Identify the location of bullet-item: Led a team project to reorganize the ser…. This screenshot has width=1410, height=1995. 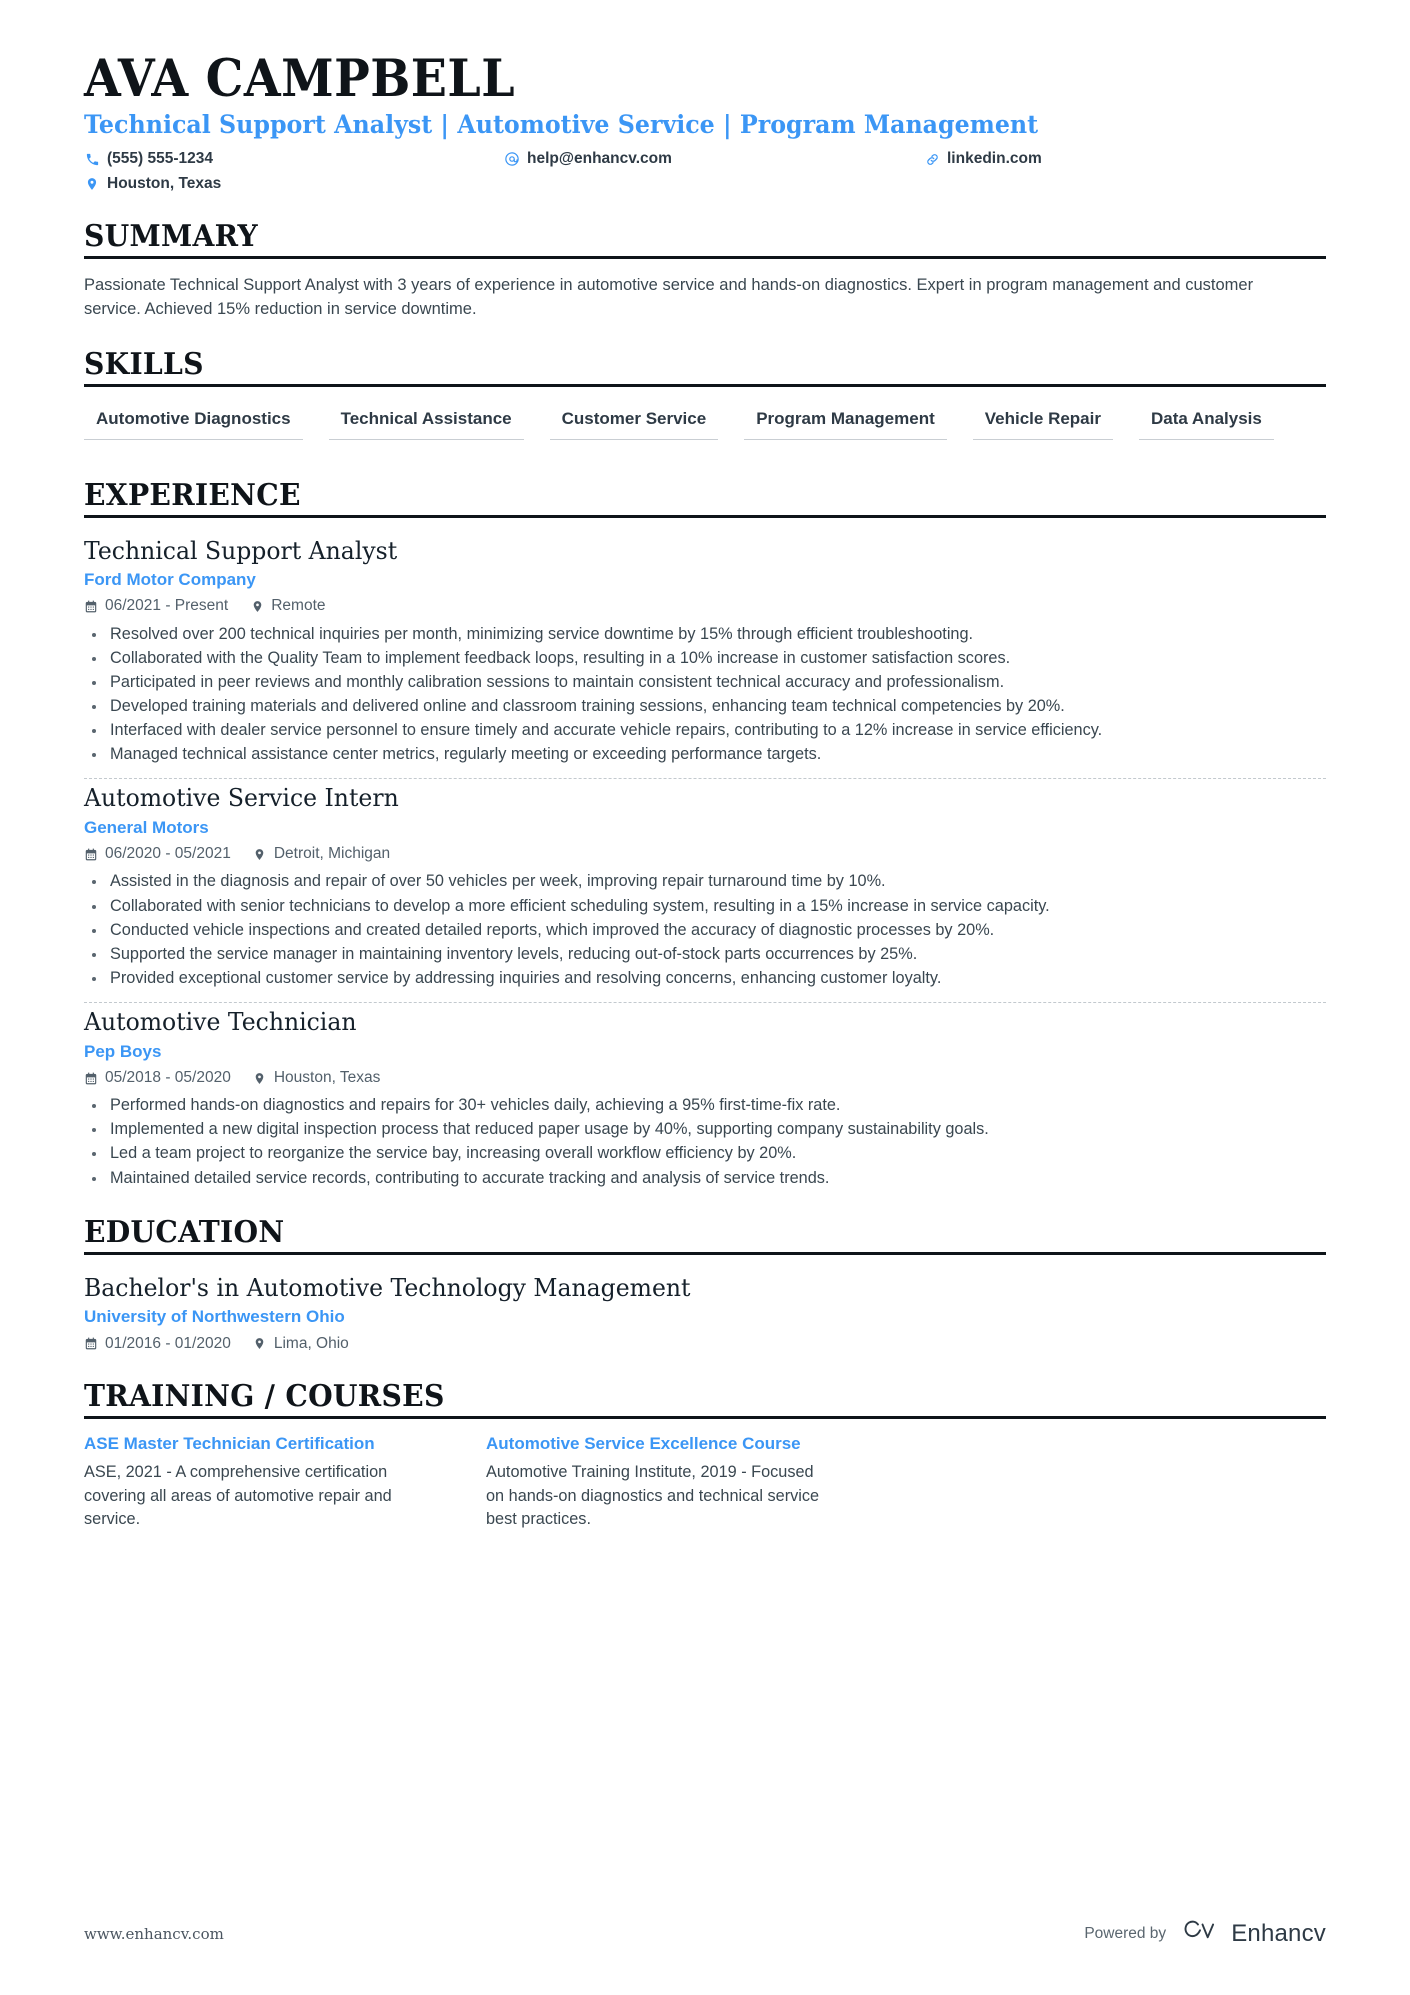
(689, 1153).